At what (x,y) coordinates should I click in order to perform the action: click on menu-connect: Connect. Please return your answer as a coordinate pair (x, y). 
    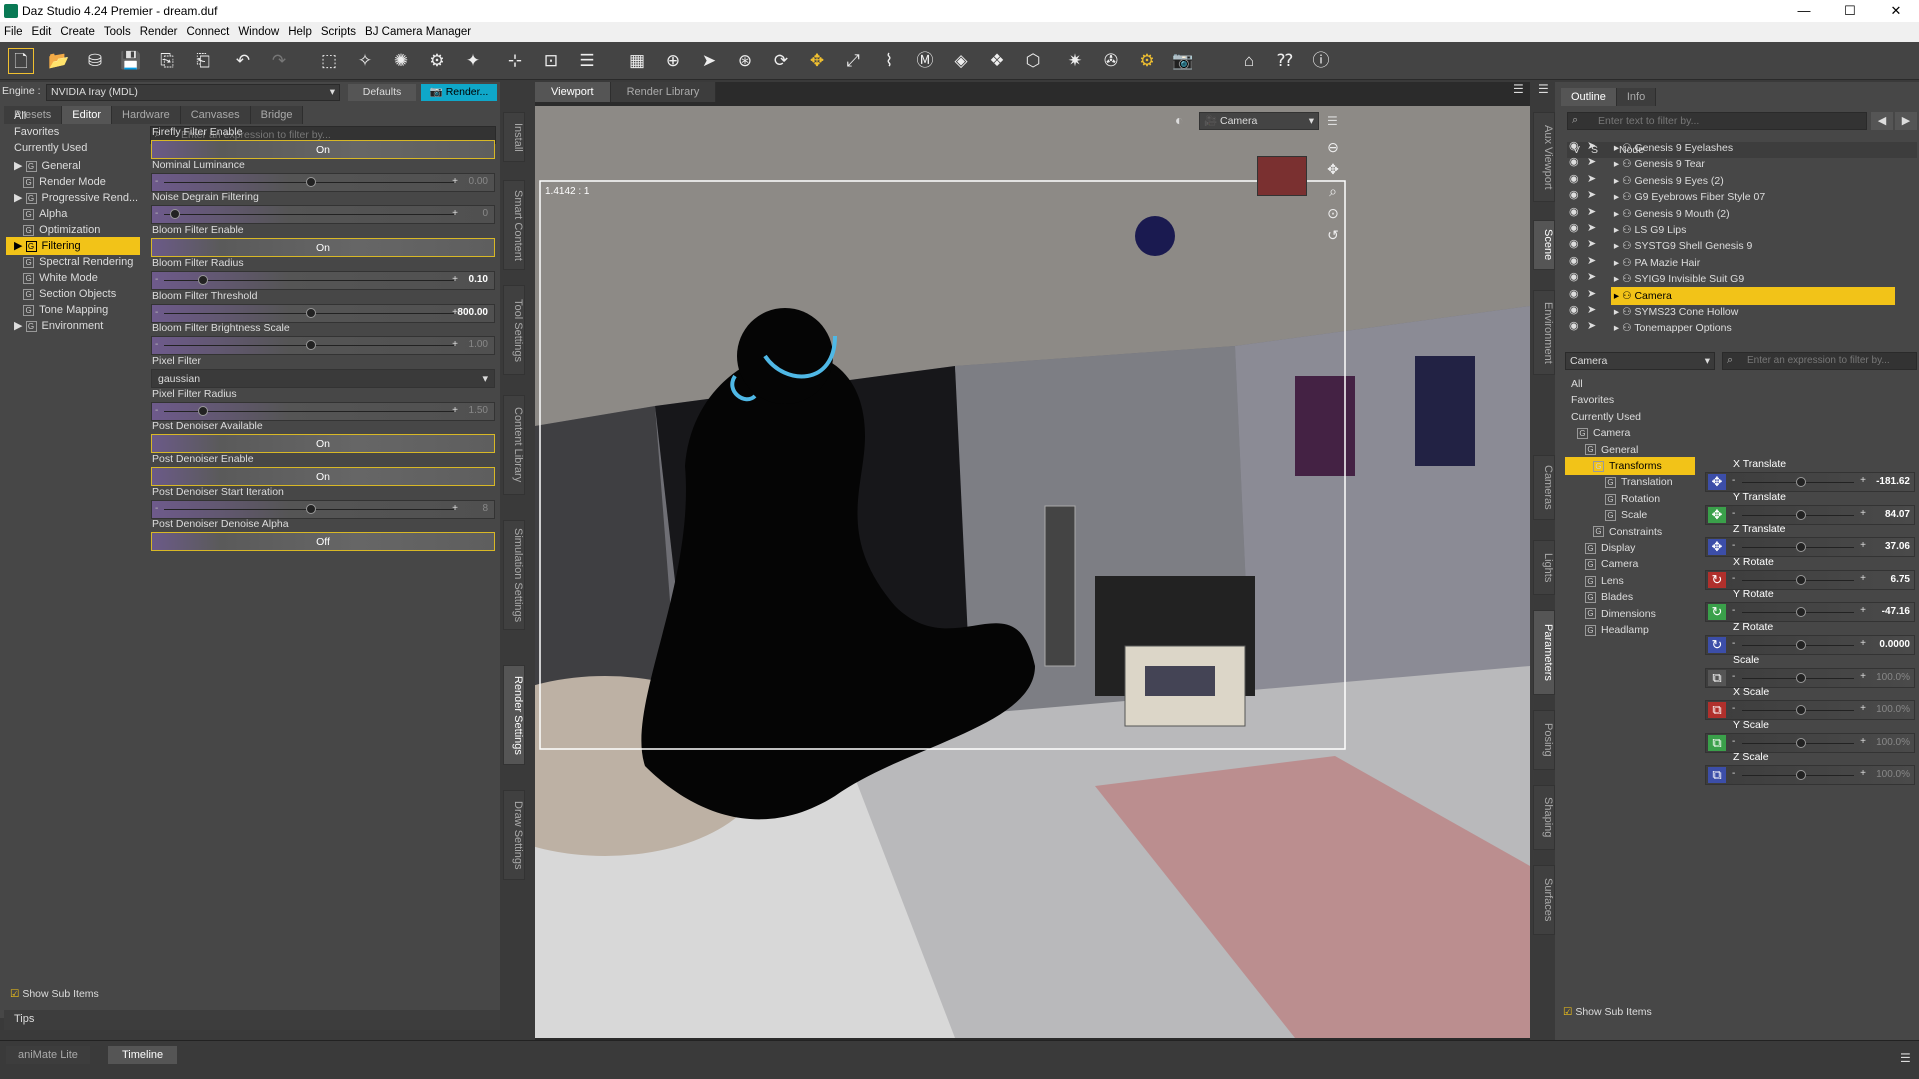
    Looking at the image, I should click on (207, 32).